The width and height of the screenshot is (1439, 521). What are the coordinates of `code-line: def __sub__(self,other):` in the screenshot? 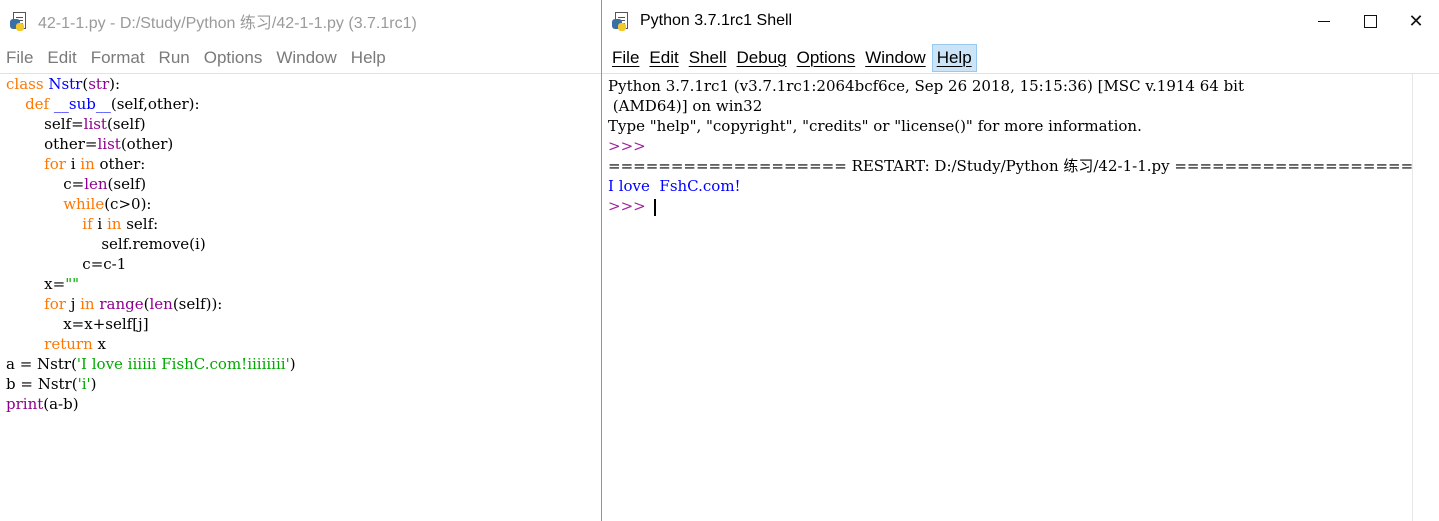 It's located at (300, 104).